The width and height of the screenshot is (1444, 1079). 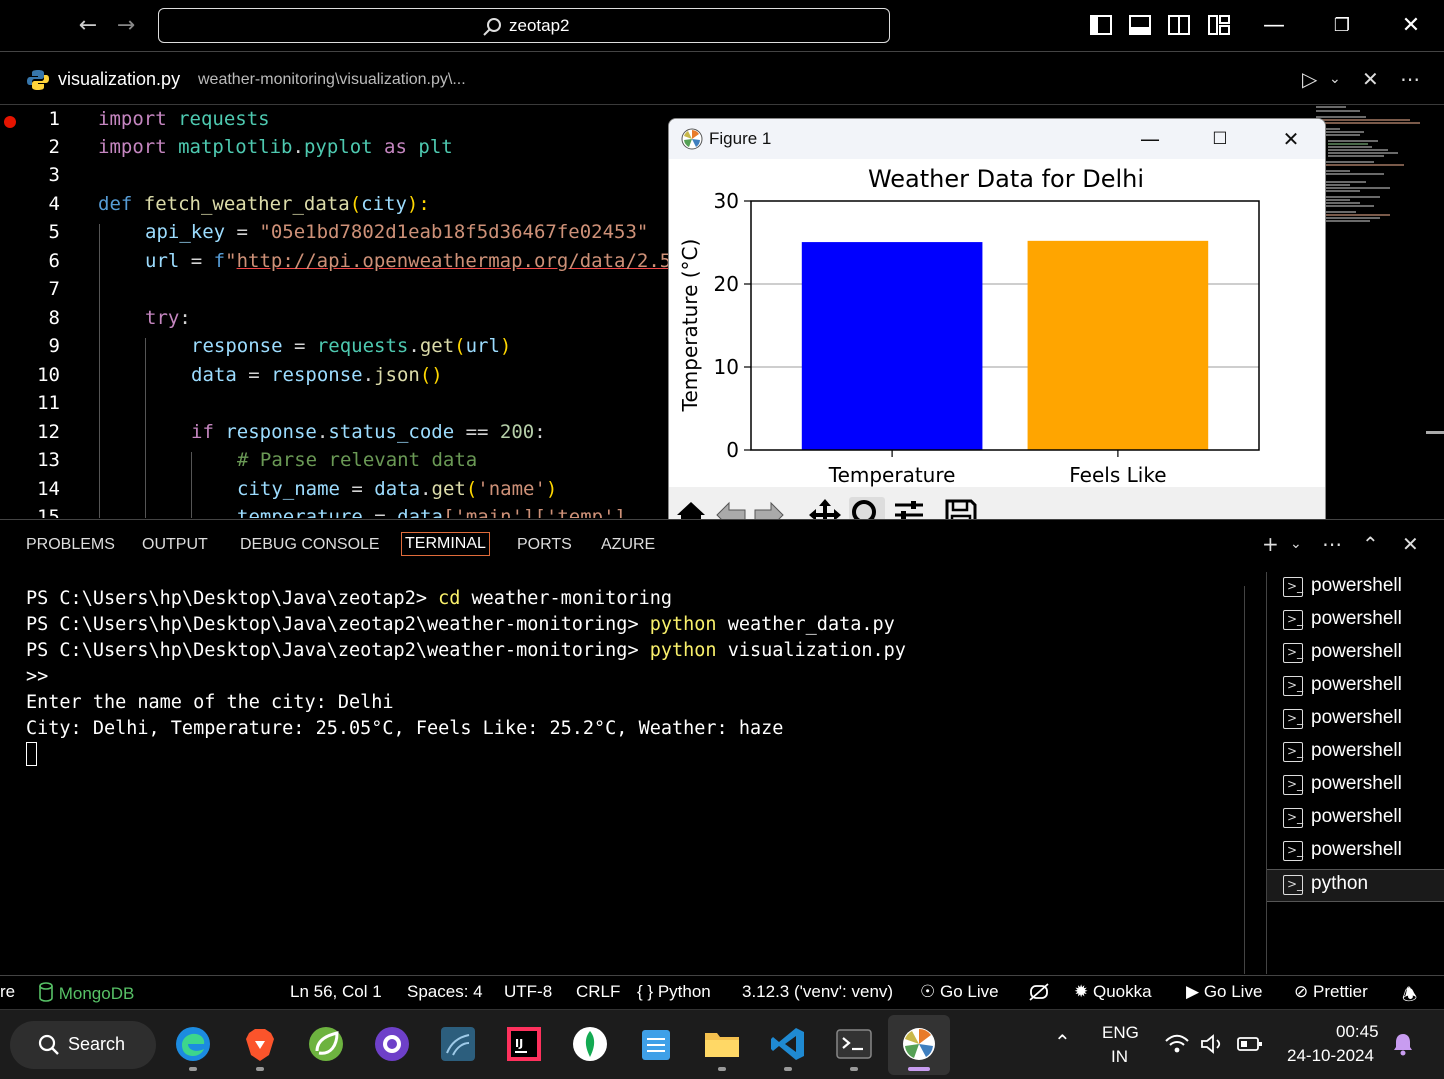 I want to click on minimize-icon: —, so click(x=1274, y=26).